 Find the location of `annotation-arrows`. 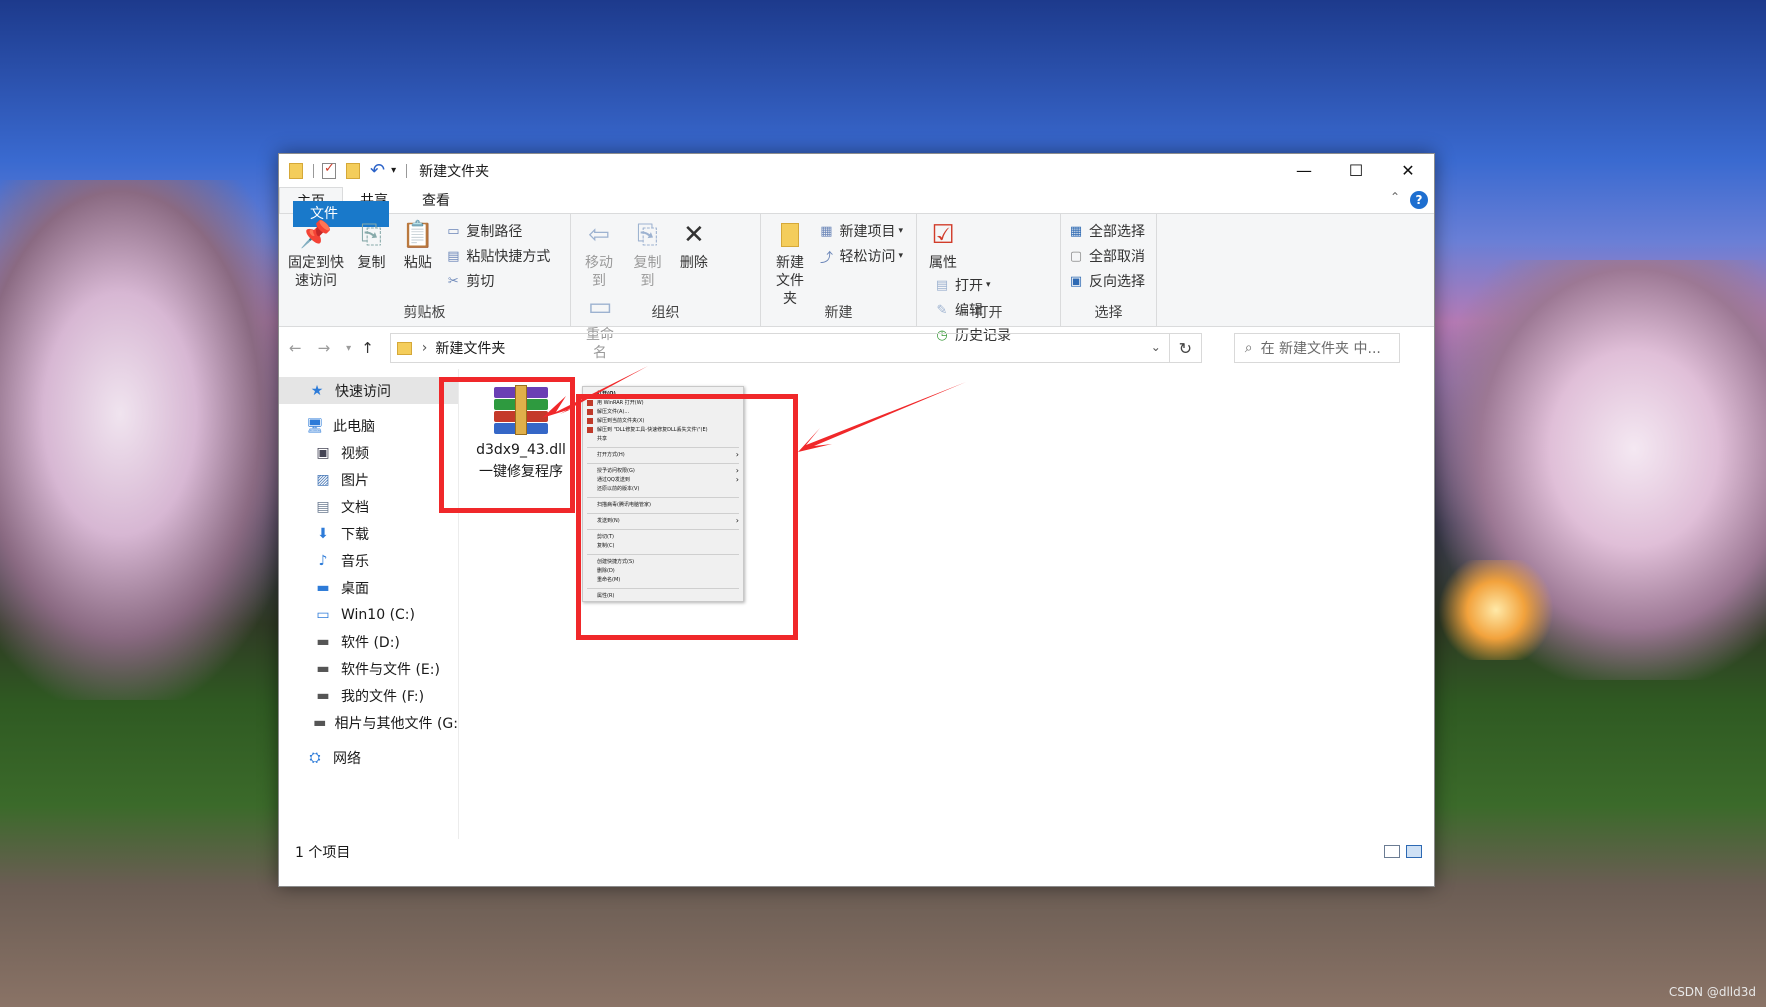

annotation-arrows is located at coordinates (754, 409).